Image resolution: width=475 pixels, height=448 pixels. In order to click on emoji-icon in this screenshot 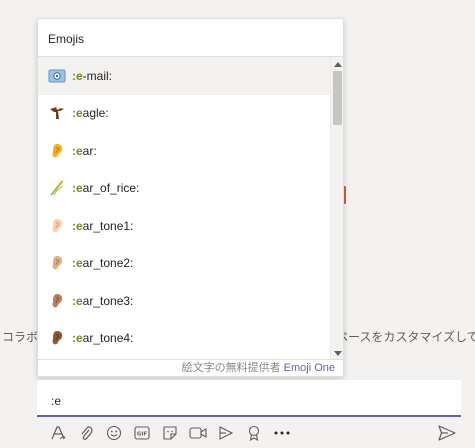, I will do `click(114, 433)`.